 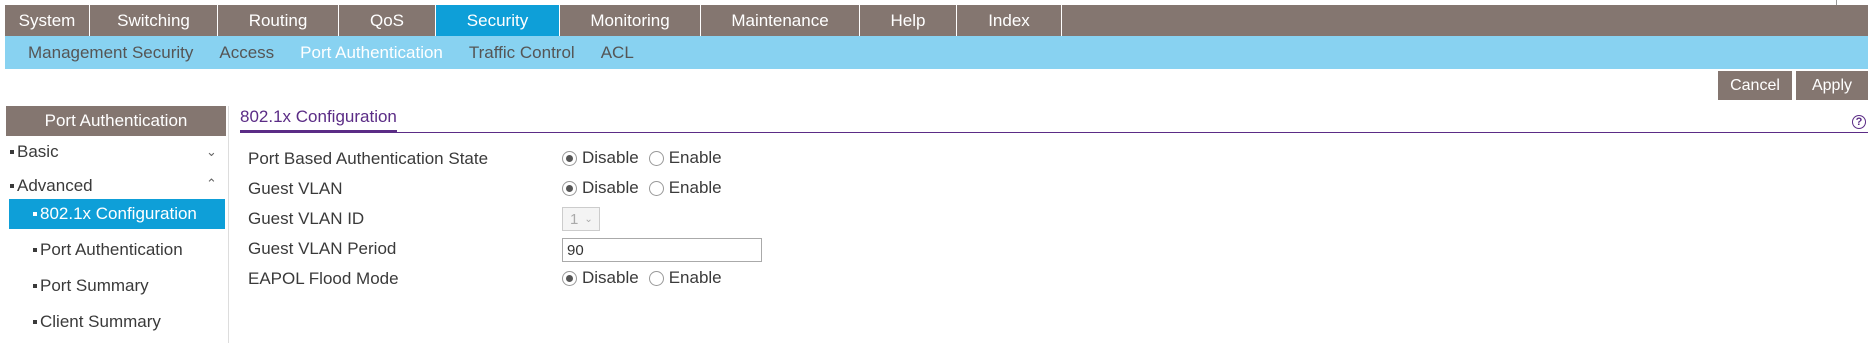 I want to click on sidebar-group-label: Advanced, so click(x=55, y=185).